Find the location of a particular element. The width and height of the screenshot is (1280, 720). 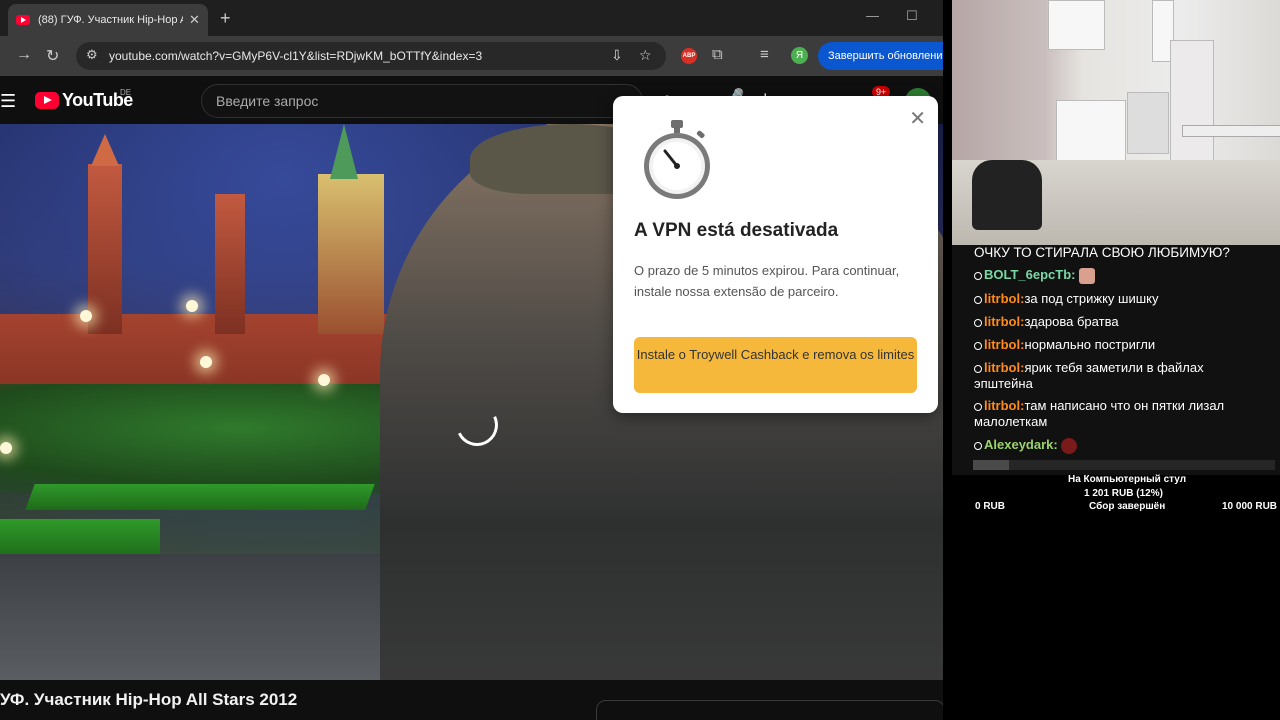

webcam-fridge is located at coordinates (1192, 101).